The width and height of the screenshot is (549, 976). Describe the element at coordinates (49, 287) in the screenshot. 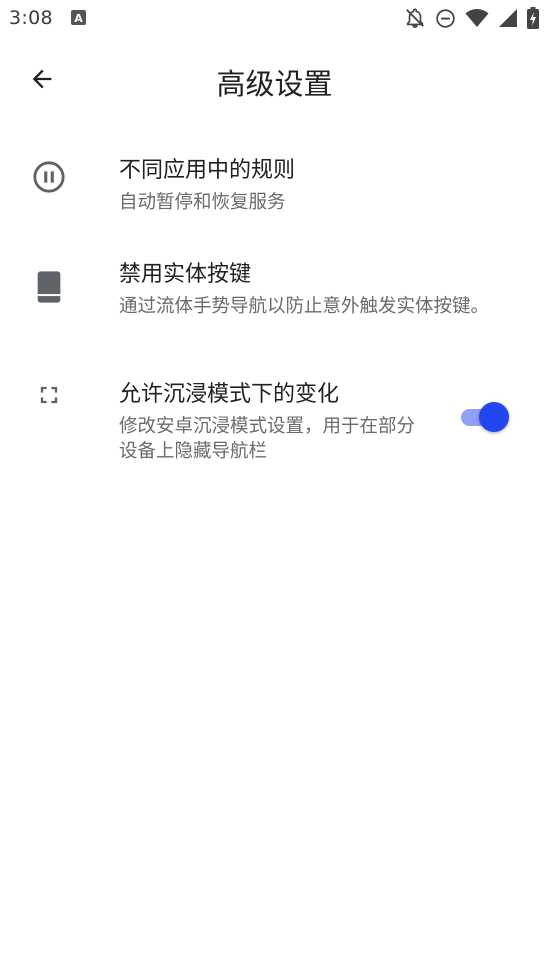

I see `tablet-icon` at that location.